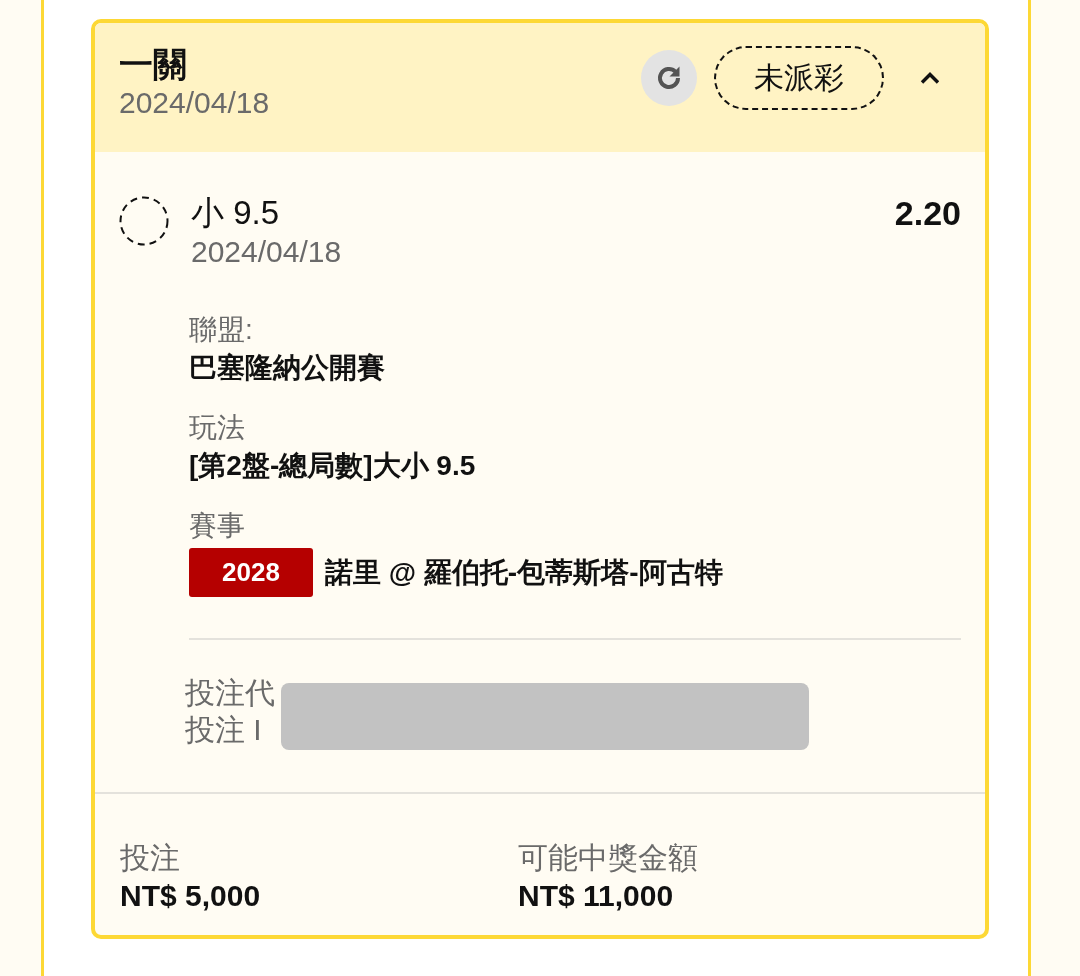 The image size is (1080, 976). I want to click on bet-date: 2024/04/18, so click(194, 103).